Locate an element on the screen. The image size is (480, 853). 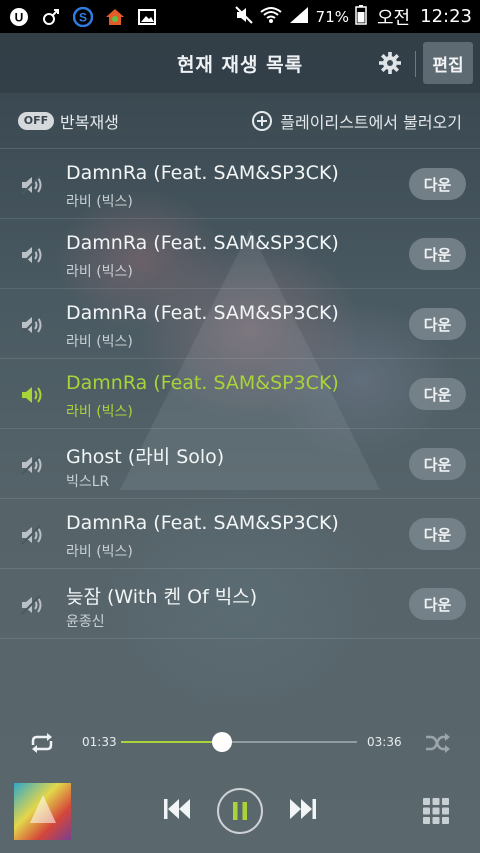
svg-text: S is located at coordinates (83, 17).